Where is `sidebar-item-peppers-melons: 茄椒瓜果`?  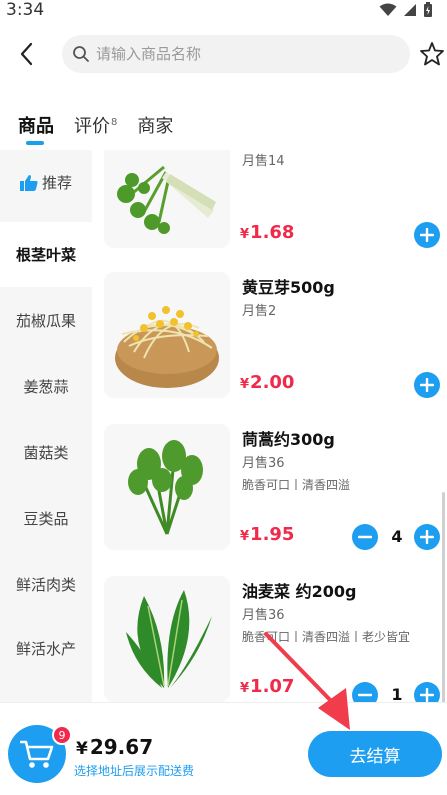
sidebar-item-peppers-melons: 茄椒瓜果 is located at coordinates (46, 320).